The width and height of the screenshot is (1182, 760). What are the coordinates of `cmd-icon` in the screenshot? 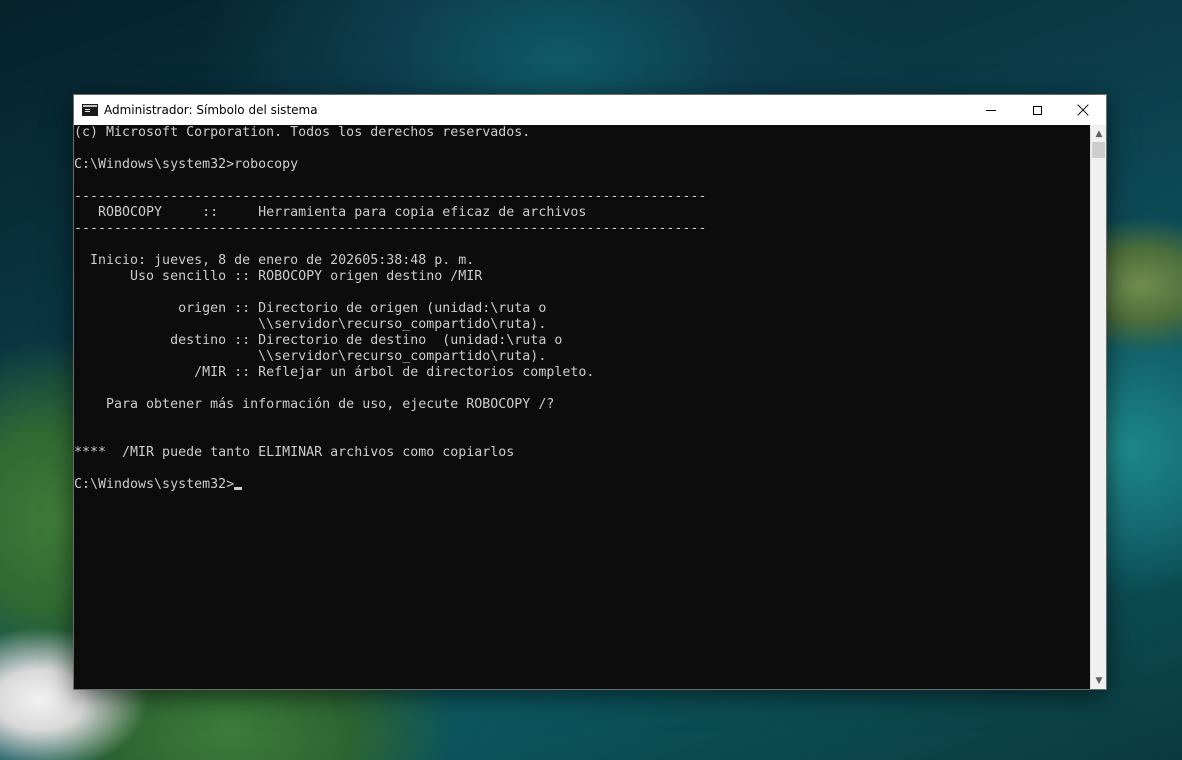 It's located at (90, 110).